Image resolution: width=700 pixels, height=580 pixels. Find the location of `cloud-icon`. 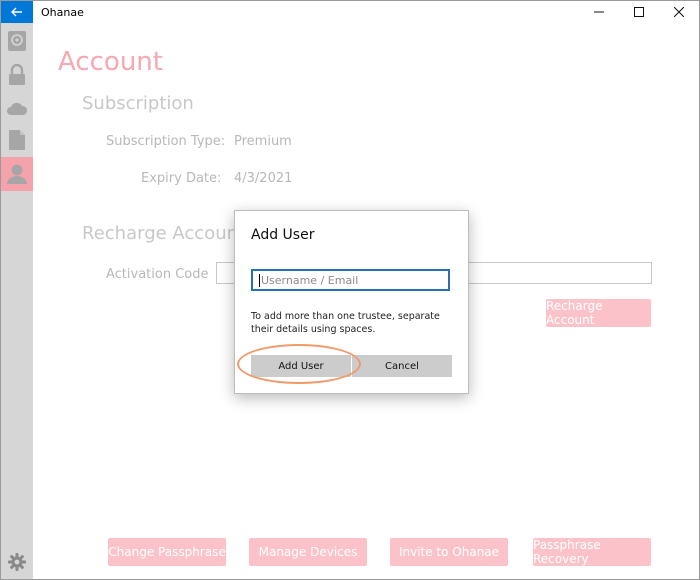

cloud-icon is located at coordinates (17, 108).